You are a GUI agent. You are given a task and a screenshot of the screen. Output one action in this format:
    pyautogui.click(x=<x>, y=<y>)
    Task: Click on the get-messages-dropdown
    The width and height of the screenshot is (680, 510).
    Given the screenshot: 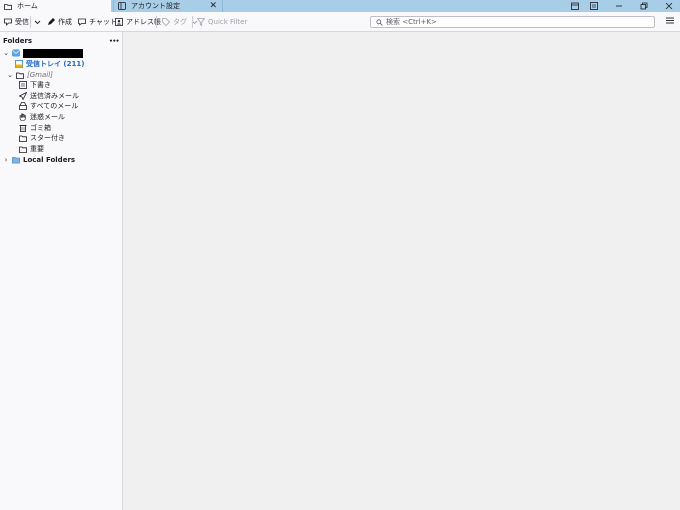 What is the action you would take?
    pyautogui.click(x=37, y=22)
    